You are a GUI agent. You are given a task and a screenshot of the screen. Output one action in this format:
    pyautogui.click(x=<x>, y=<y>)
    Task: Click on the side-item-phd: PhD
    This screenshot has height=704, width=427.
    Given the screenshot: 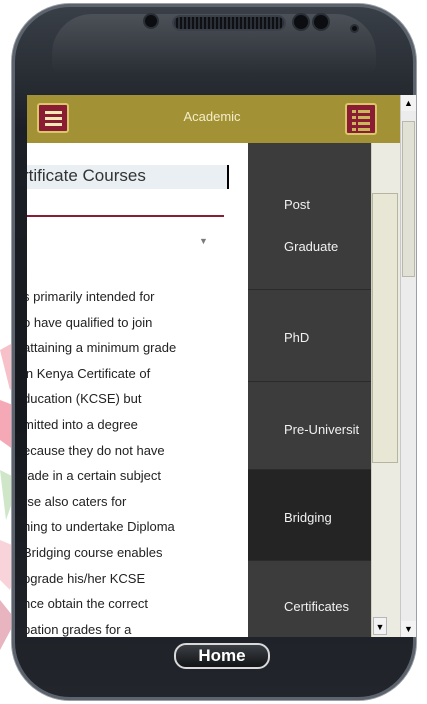 What is the action you would take?
    pyautogui.click(x=309, y=336)
    